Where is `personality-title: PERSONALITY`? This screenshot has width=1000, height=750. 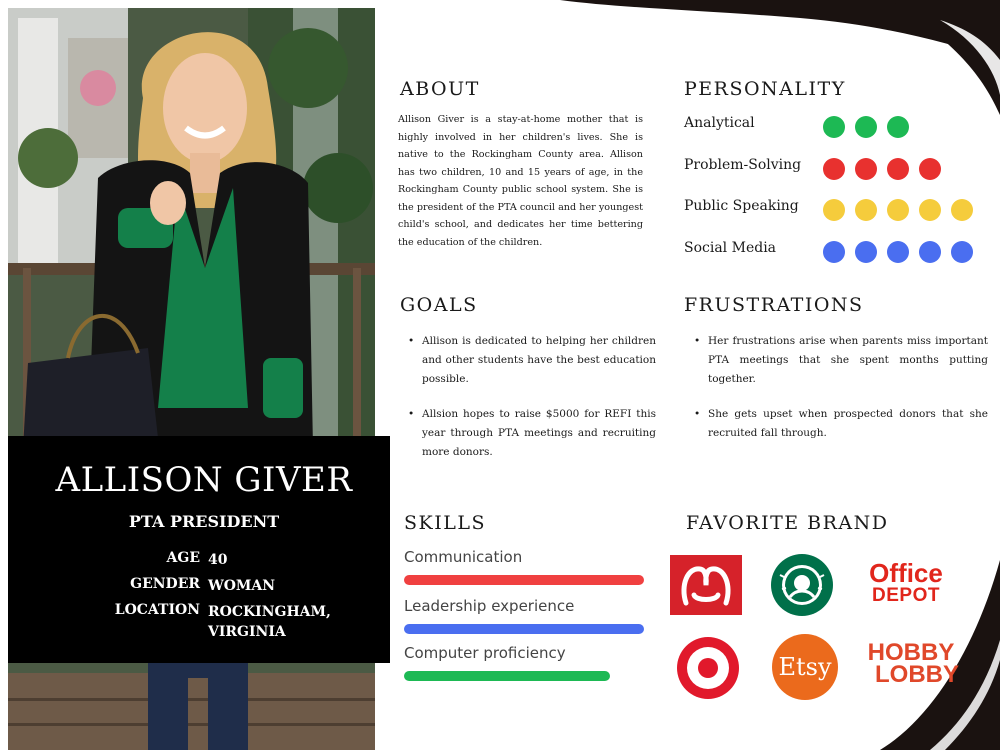
personality-title: PERSONALITY is located at coordinates (765, 89).